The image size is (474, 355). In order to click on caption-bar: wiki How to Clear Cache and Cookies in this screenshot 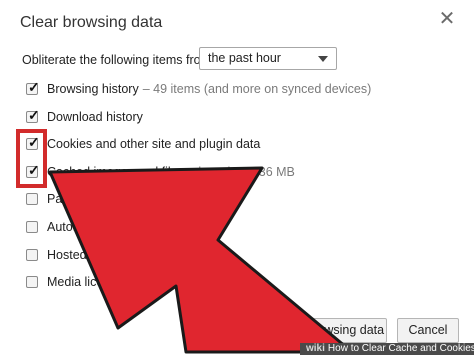, I will do `click(387, 349)`.